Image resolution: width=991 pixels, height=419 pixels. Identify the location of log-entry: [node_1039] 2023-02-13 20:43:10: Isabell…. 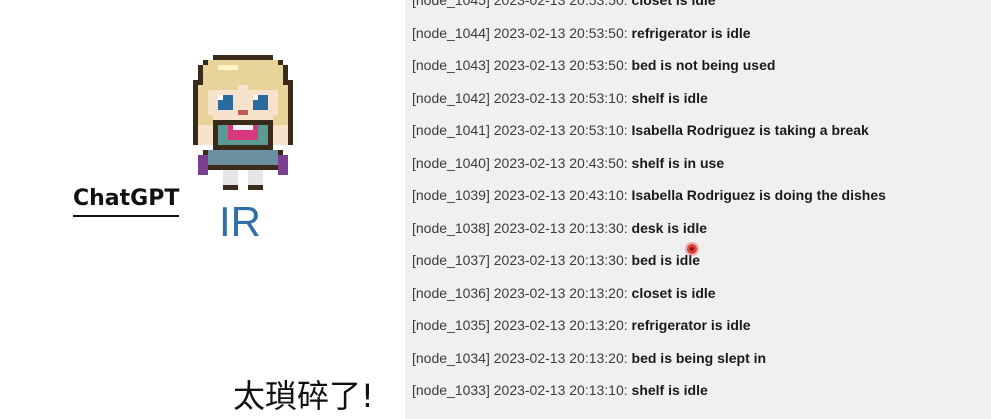
(698, 195).